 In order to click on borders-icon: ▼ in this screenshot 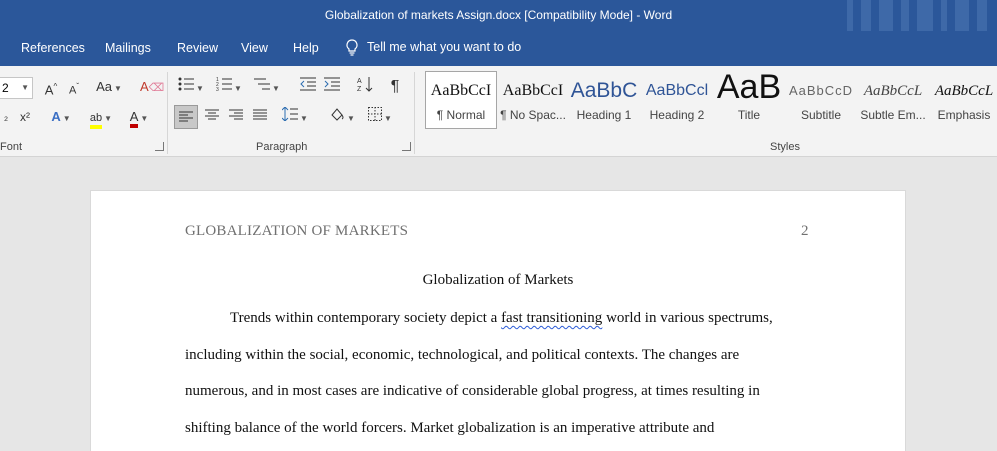, I will do `click(380, 117)`.